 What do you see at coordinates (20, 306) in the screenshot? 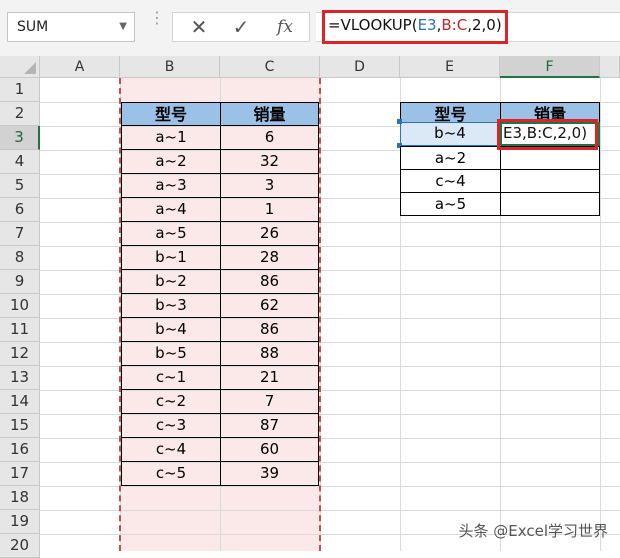
I see `row-header: 10` at bounding box center [20, 306].